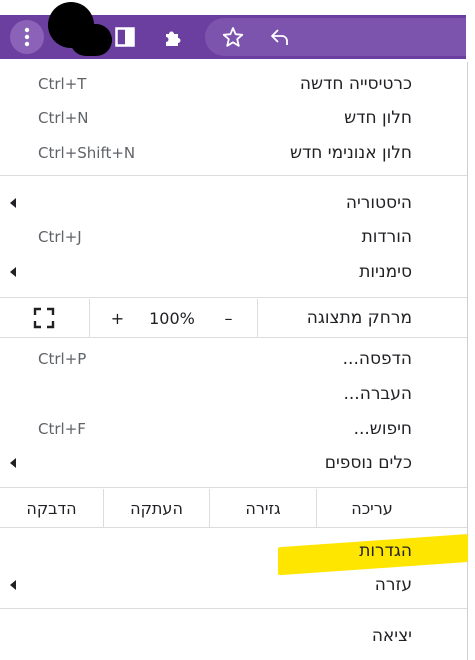 This screenshot has width=475, height=660. I want to click on menu-item-downloads: הורדות Ctrl+J, so click(233, 237).